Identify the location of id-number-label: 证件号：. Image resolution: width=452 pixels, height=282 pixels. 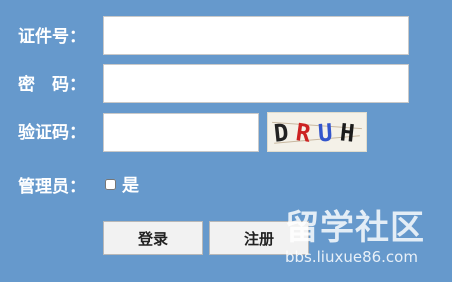
(52, 37).